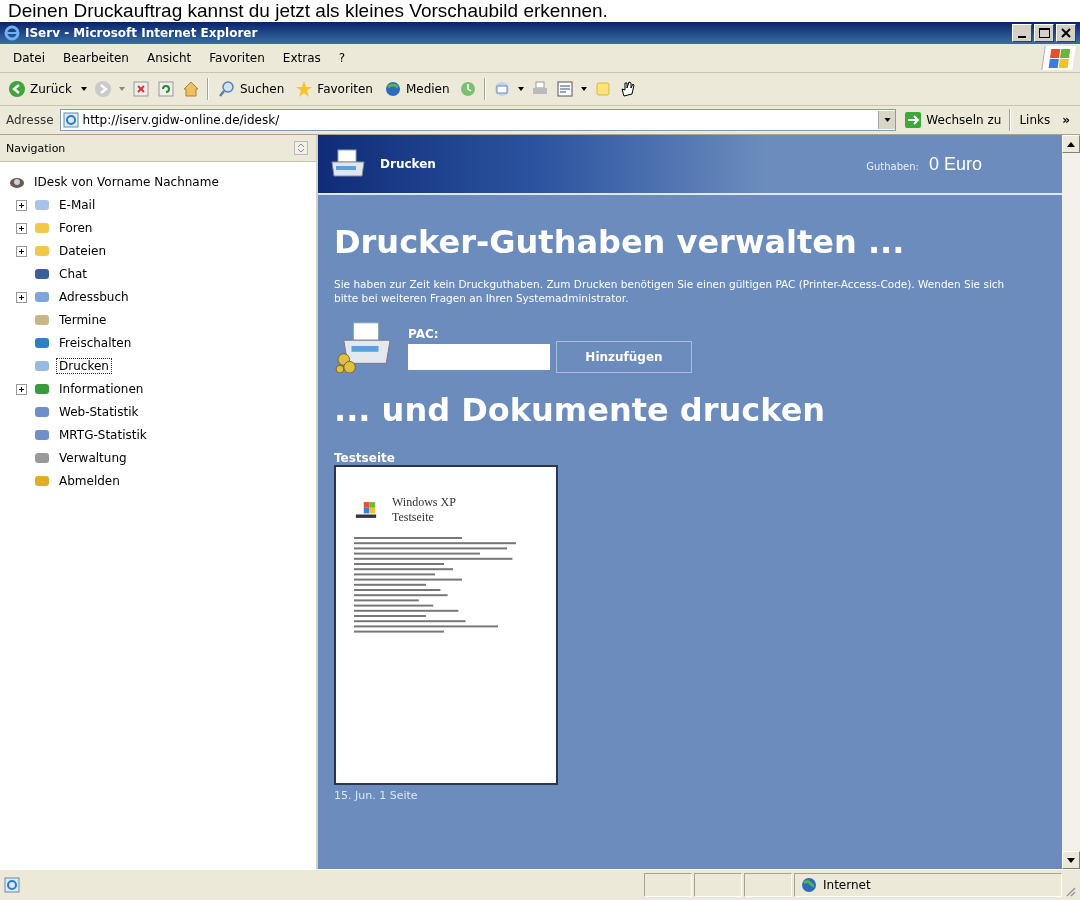 Image resolution: width=1080 pixels, height=900 pixels. I want to click on menu-item: Ansicht, so click(169, 58).